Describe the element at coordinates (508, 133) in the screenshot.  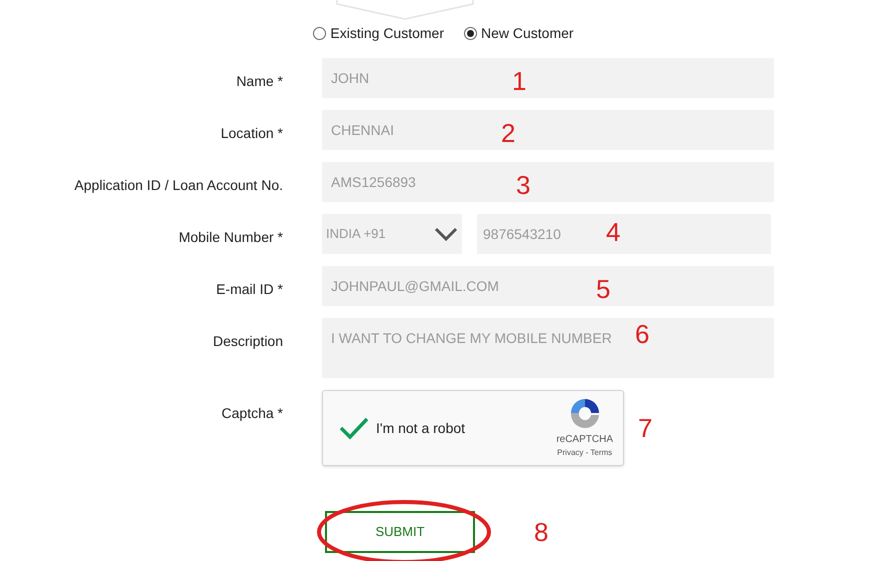
I see `annotation-number: 2` at that location.